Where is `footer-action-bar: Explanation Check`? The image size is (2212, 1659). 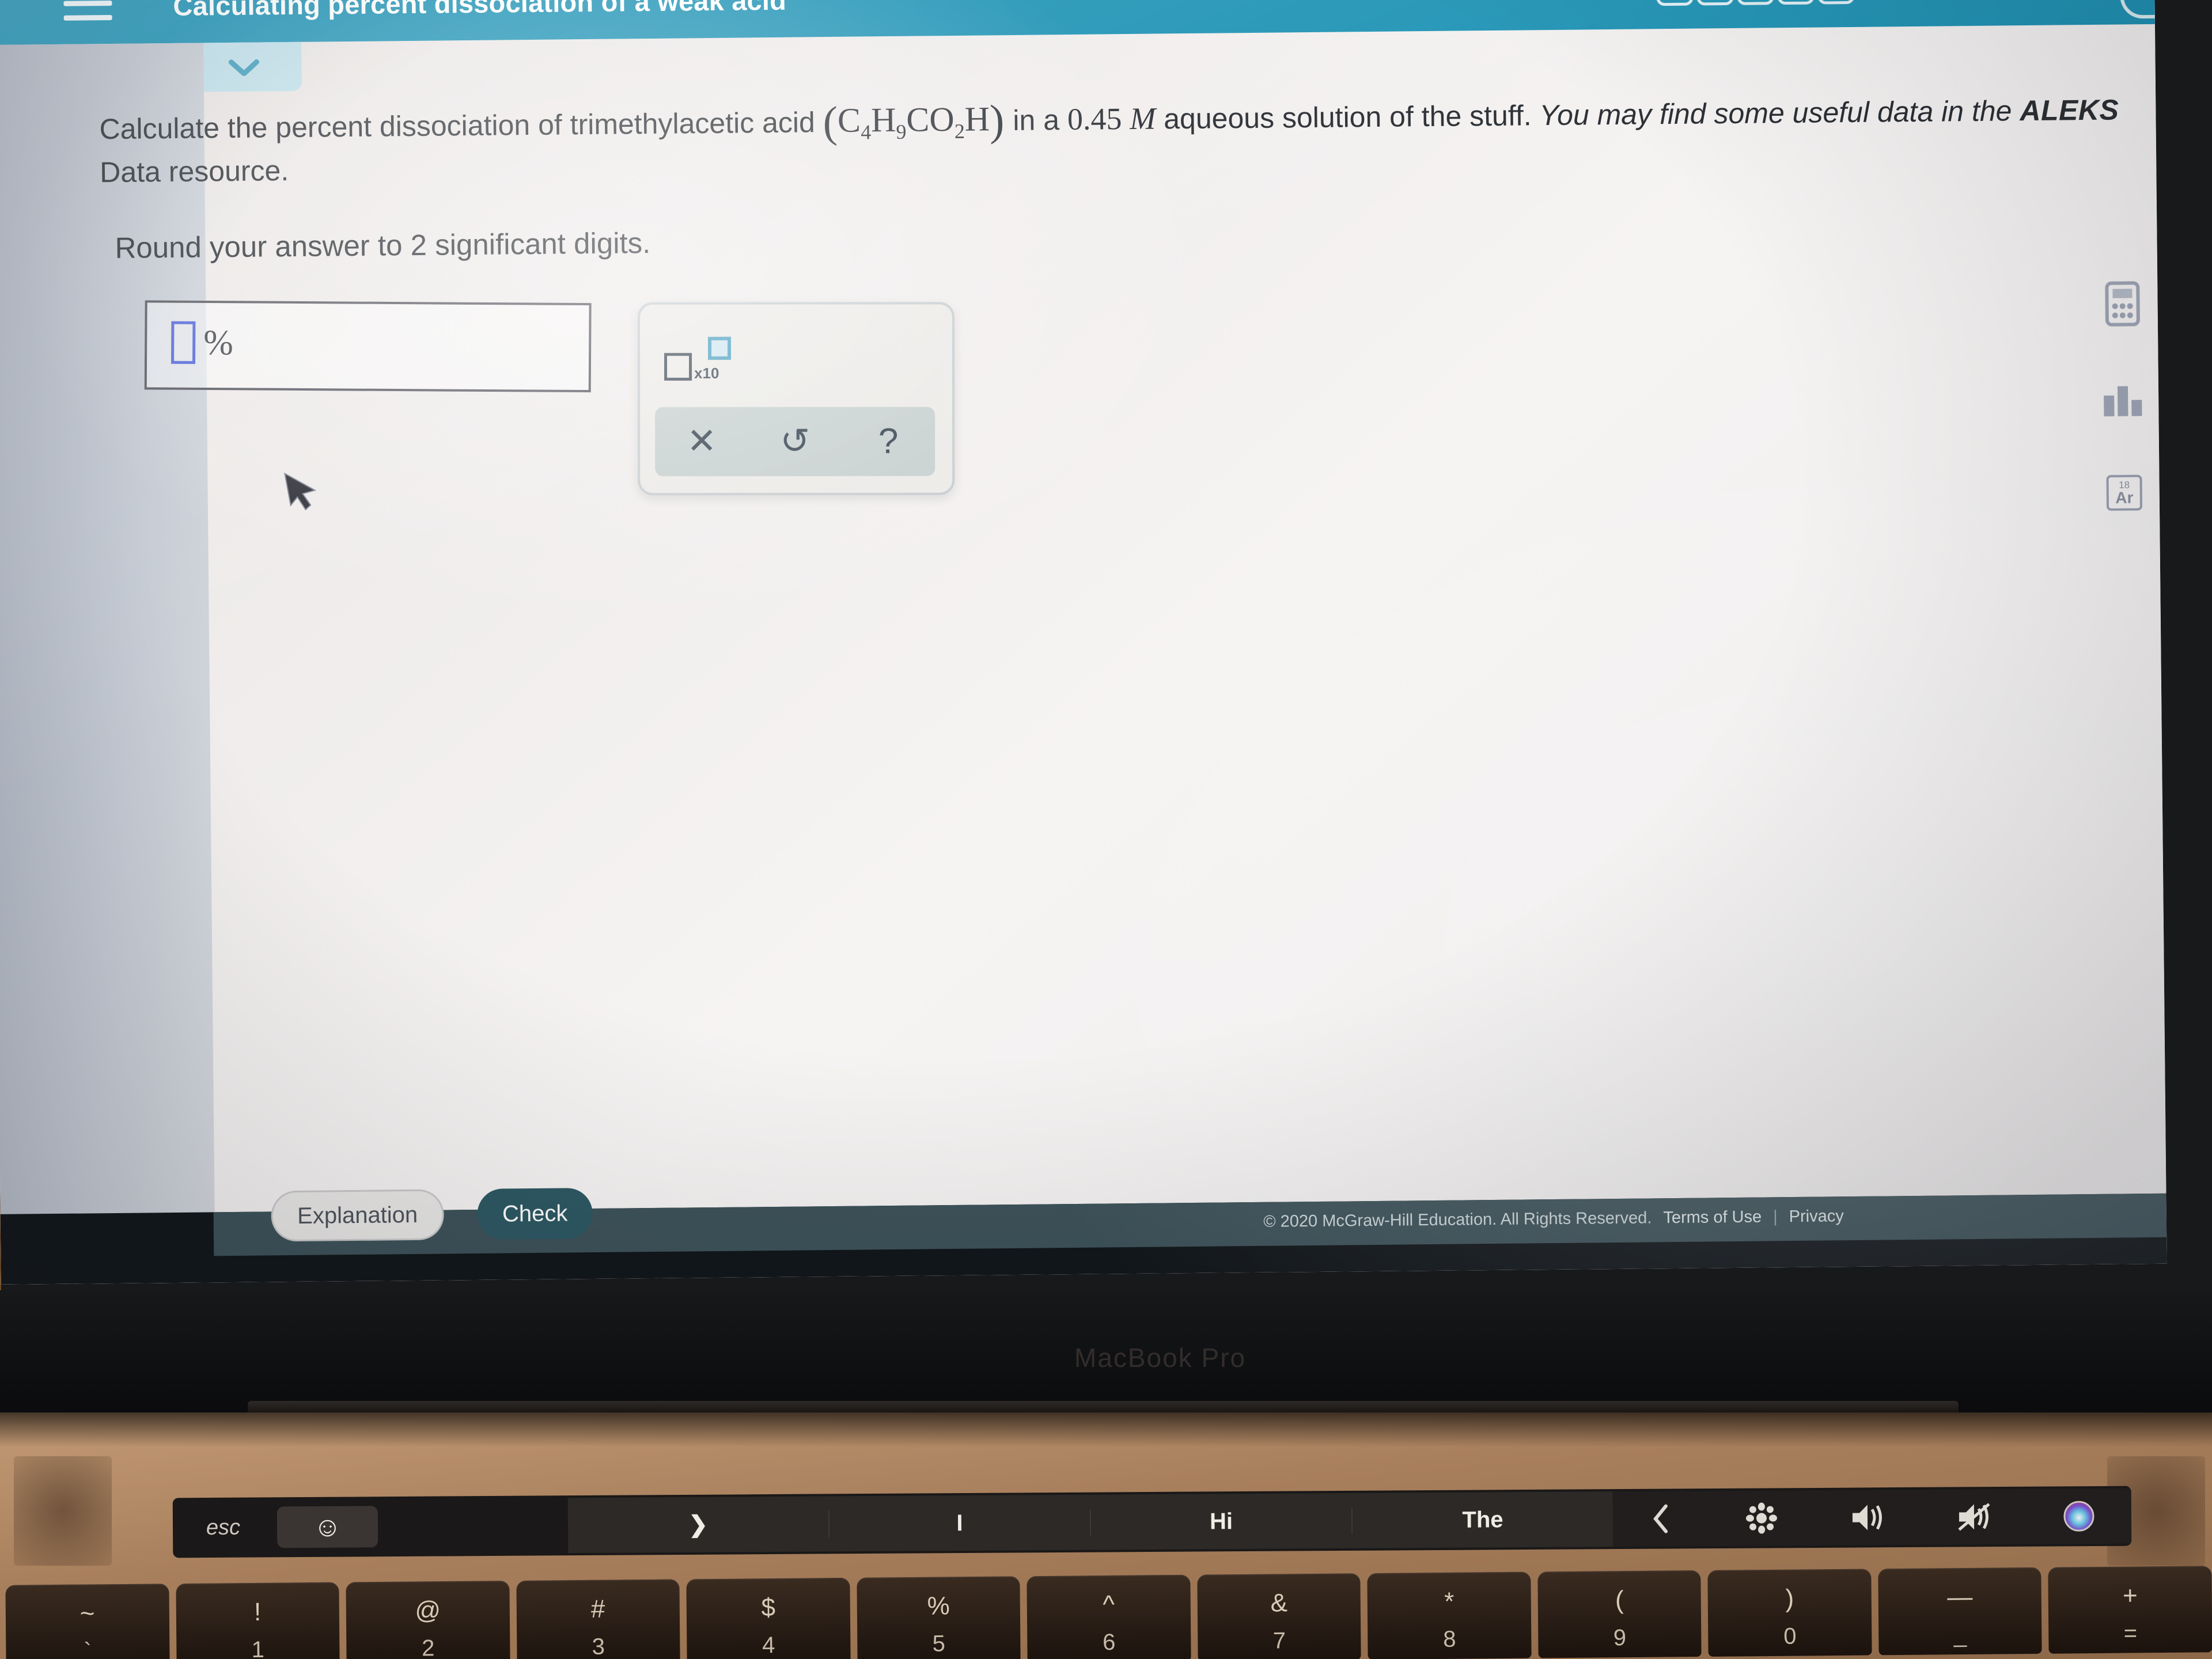 footer-action-bar: Explanation Check is located at coordinates (432, 1215).